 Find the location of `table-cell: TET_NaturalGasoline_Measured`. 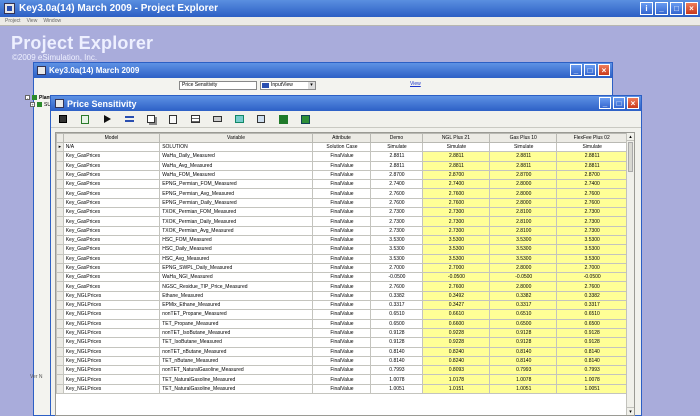

table-cell: TET_NaturalGasoline_Measured is located at coordinates (236, 389).